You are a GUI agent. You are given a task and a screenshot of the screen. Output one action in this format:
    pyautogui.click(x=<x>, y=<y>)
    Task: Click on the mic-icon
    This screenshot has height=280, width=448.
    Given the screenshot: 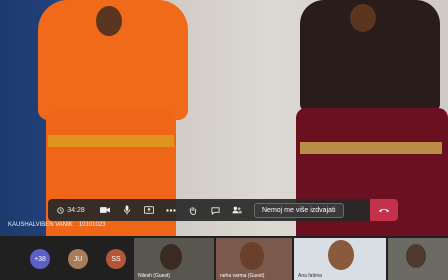 What is the action you would take?
    pyautogui.click(x=127, y=210)
    